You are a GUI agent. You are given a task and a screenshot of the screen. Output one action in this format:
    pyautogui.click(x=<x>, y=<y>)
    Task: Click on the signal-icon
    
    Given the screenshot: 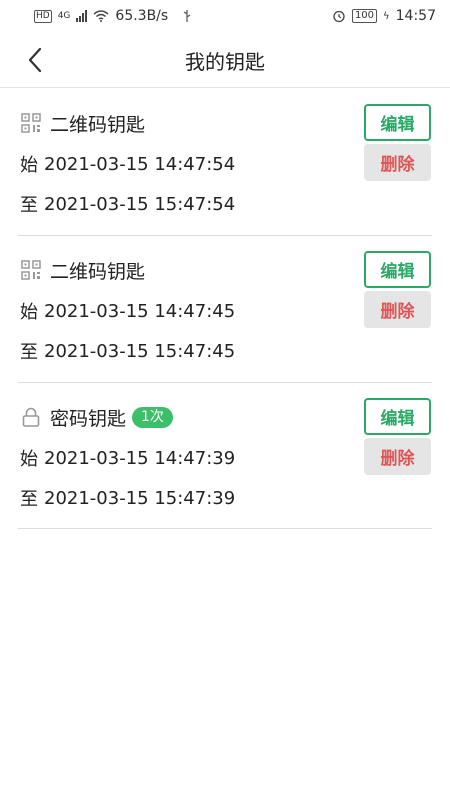 What is the action you would take?
    pyautogui.click(x=82, y=16)
    